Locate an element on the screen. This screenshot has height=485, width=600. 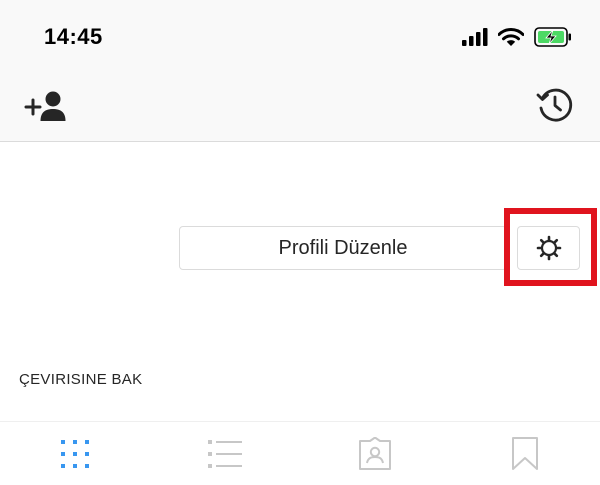
signal-icon is located at coordinates (475, 37).